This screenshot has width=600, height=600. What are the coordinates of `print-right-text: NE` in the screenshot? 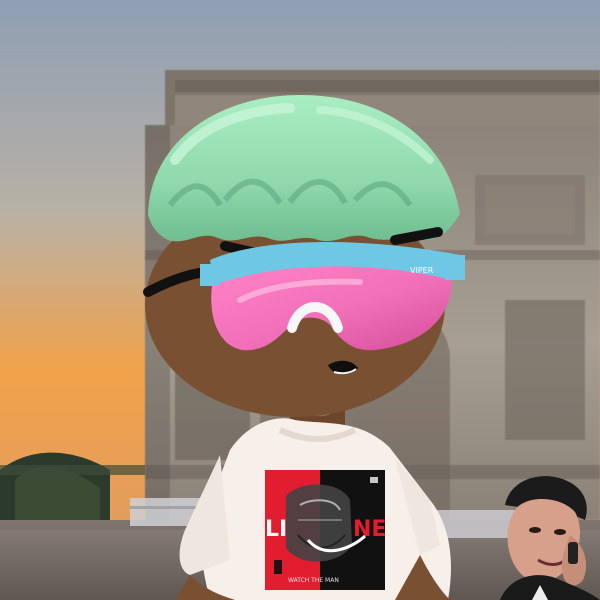 It's located at (369, 529).